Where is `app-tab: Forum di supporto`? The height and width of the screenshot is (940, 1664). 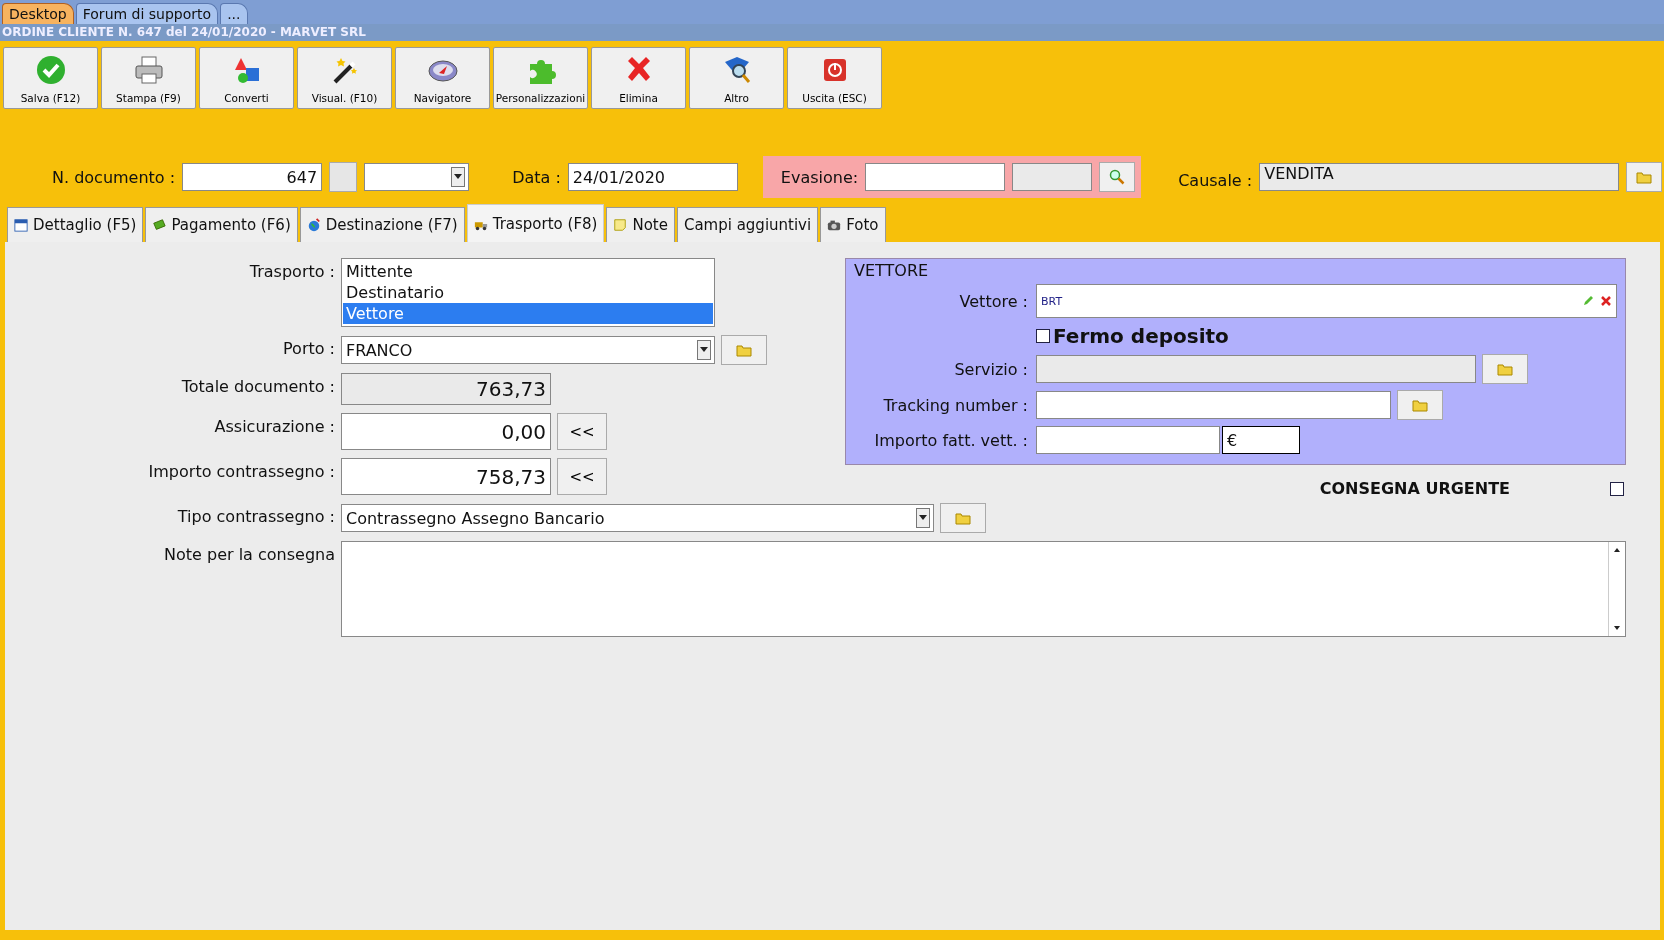
app-tab: Forum di supporto is located at coordinates (147, 13).